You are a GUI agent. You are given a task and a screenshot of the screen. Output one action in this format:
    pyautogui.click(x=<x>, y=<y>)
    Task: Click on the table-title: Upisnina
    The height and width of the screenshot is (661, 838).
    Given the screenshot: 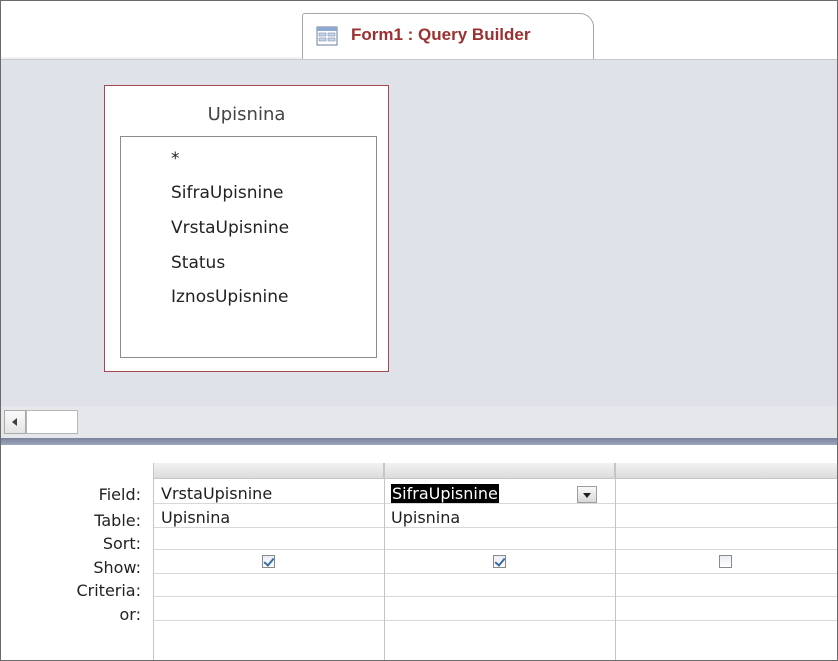 What is the action you would take?
    pyautogui.click(x=246, y=114)
    